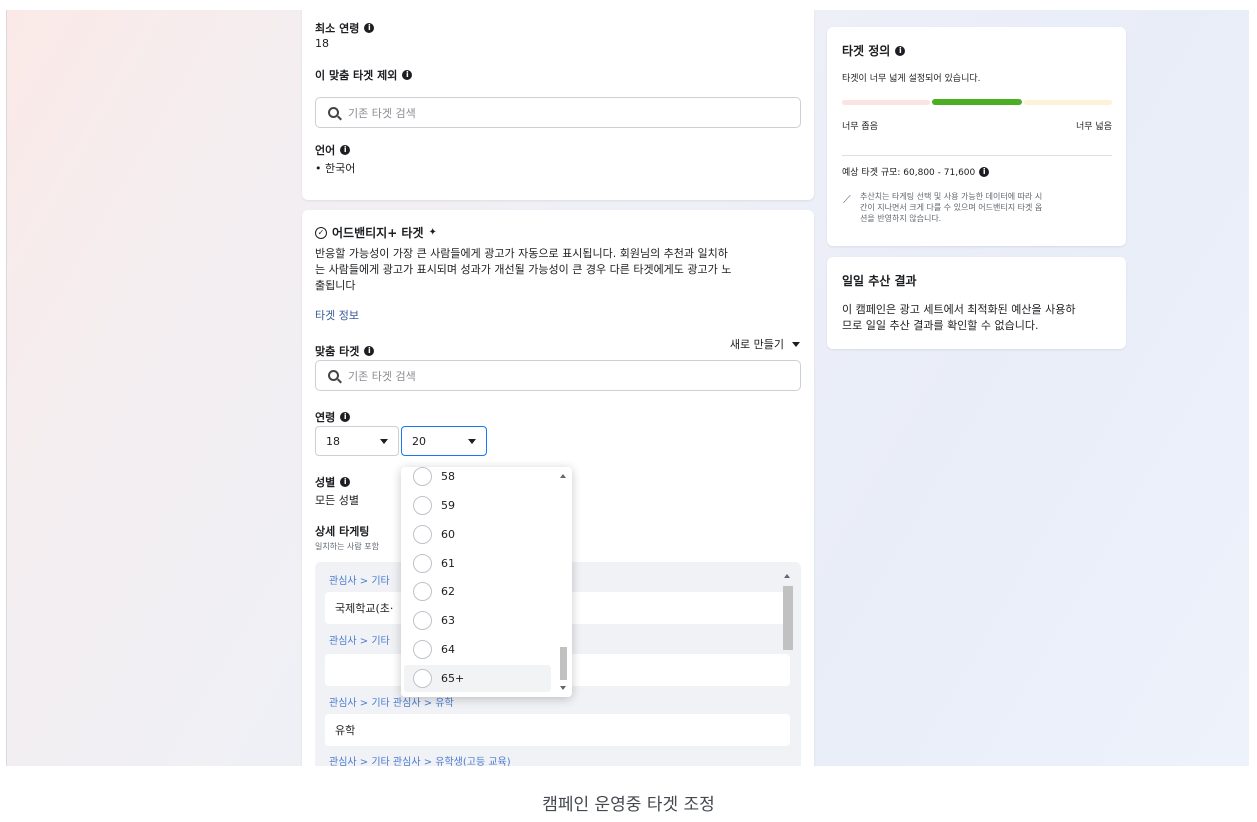  What do you see at coordinates (951, 196) in the screenshot?
I see `note-line: 추산치는 타게팅 선택 및 사용 가능한 데이터에 따라 시` at bounding box center [951, 196].